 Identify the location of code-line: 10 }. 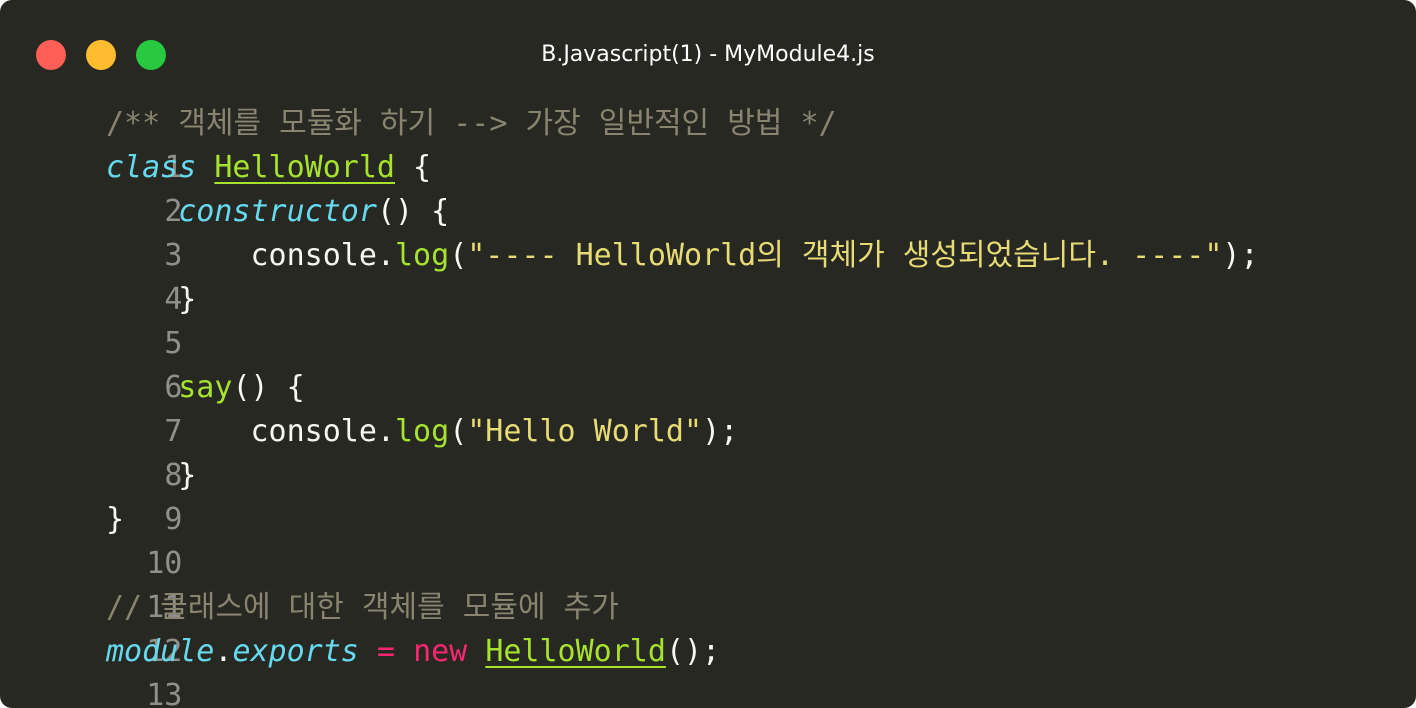
(708, 539).